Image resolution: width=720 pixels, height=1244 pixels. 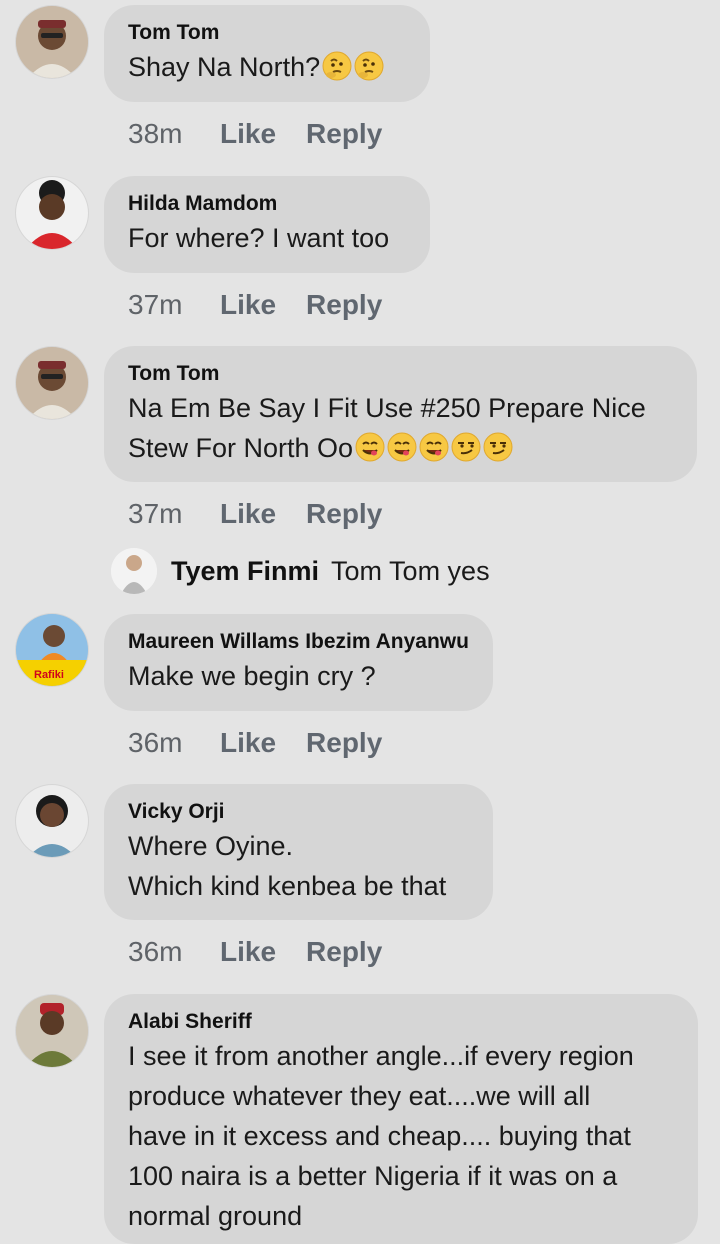 I want to click on avatar-image: Rafiki, so click(x=52, y=650).